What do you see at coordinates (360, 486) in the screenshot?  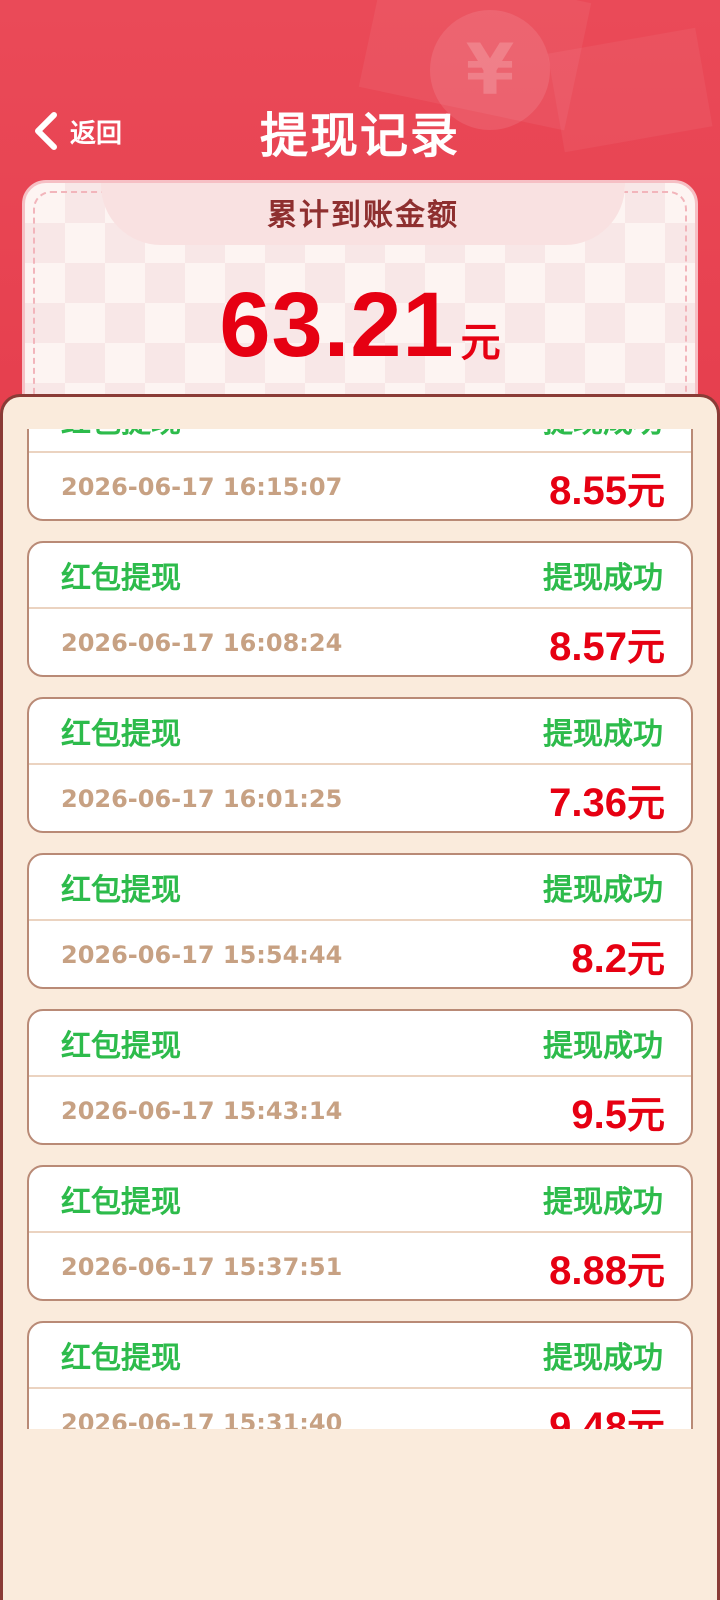 I see `record-detail: 2026-06-17 16:15:07 8.55元` at bounding box center [360, 486].